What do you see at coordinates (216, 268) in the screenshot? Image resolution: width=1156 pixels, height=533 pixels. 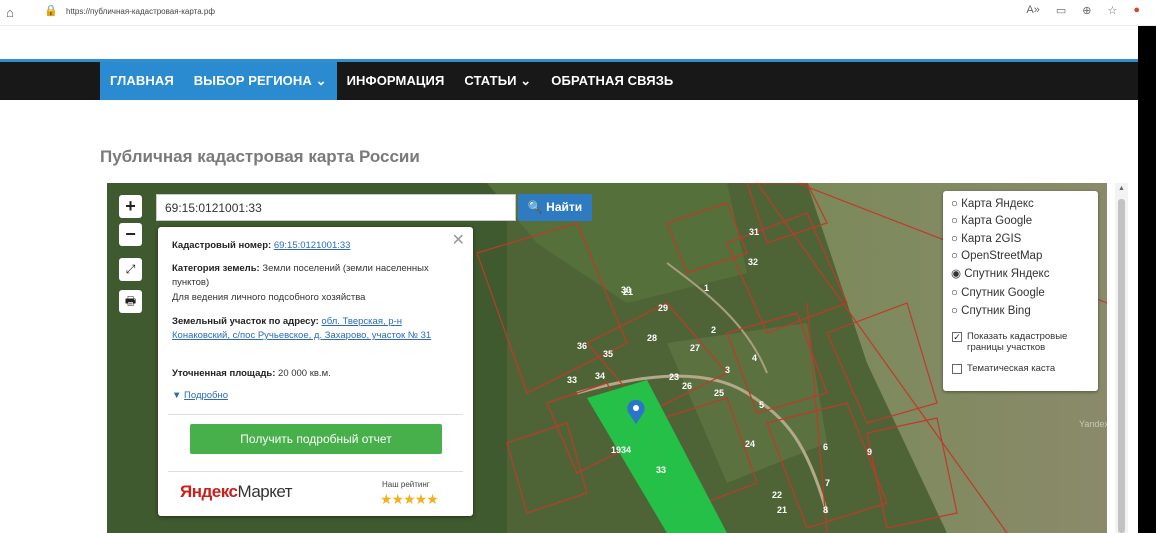 I see `category-label: Категория земель:` at bounding box center [216, 268].